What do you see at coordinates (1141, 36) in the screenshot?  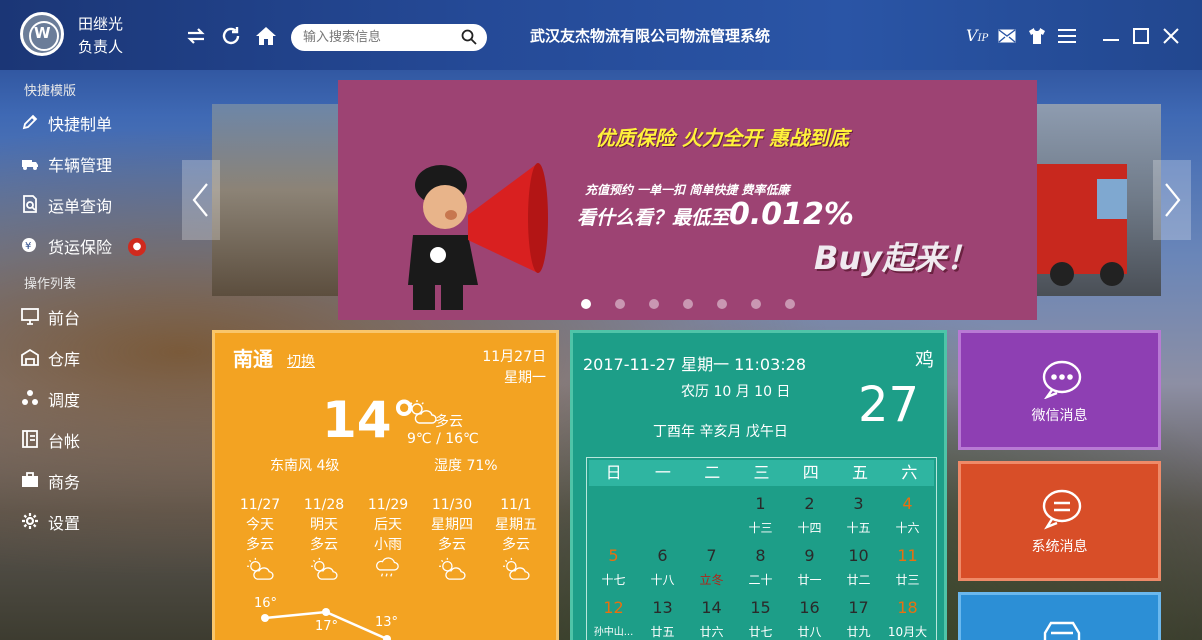 I see `maximize-icon` at bounding box center [1141, 36].